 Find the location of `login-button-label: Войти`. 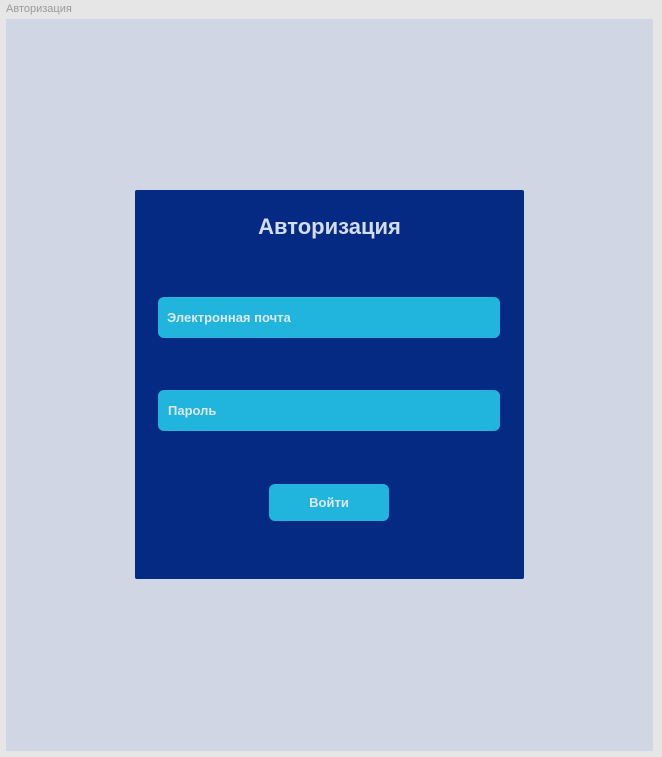

login-button-label: Войти is located at coordinates (329, 502).